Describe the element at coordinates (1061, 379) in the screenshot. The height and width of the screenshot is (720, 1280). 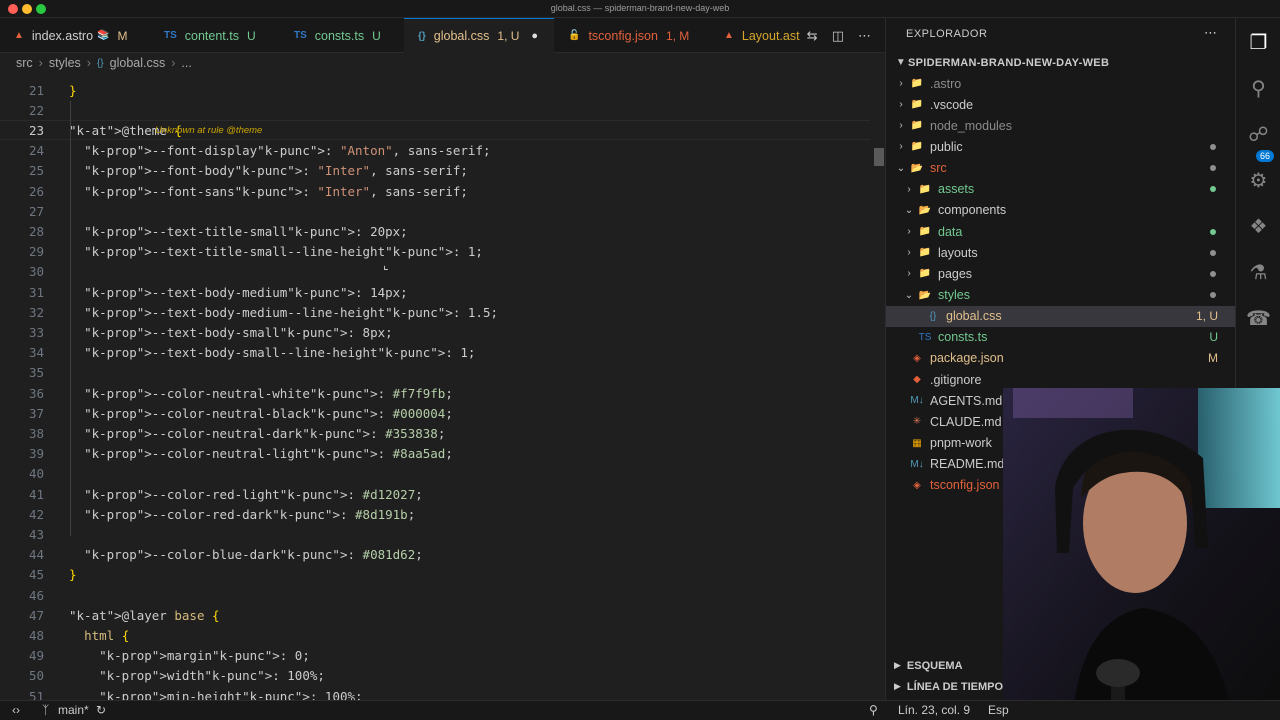
I see `explorer-item: ◆ .gitignore` at that location.